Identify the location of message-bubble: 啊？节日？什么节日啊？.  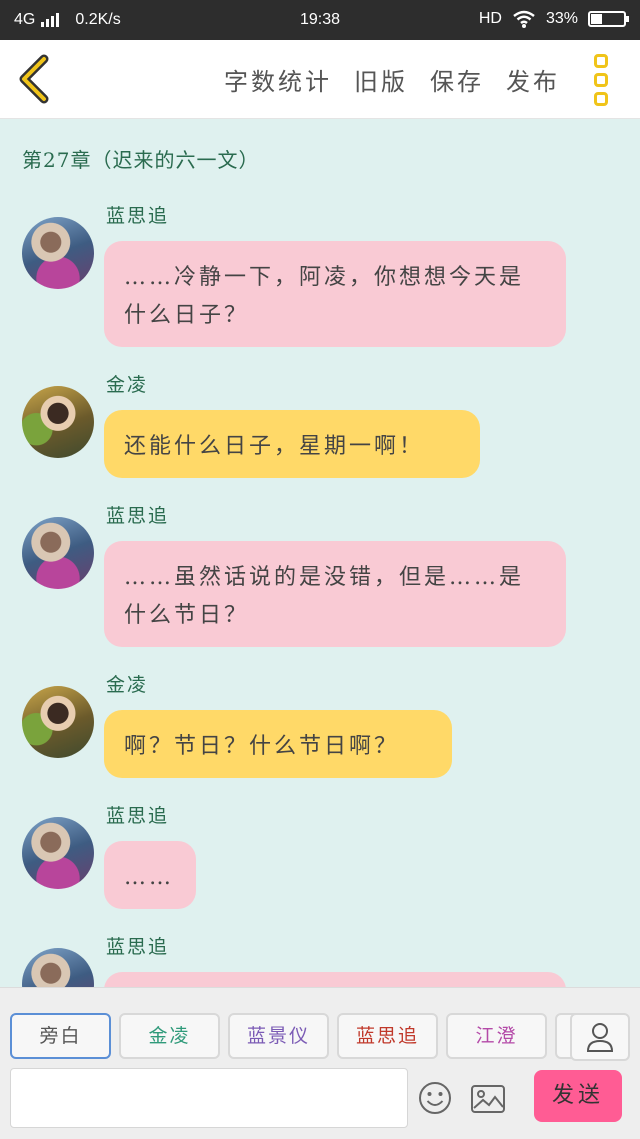
(278, 744).